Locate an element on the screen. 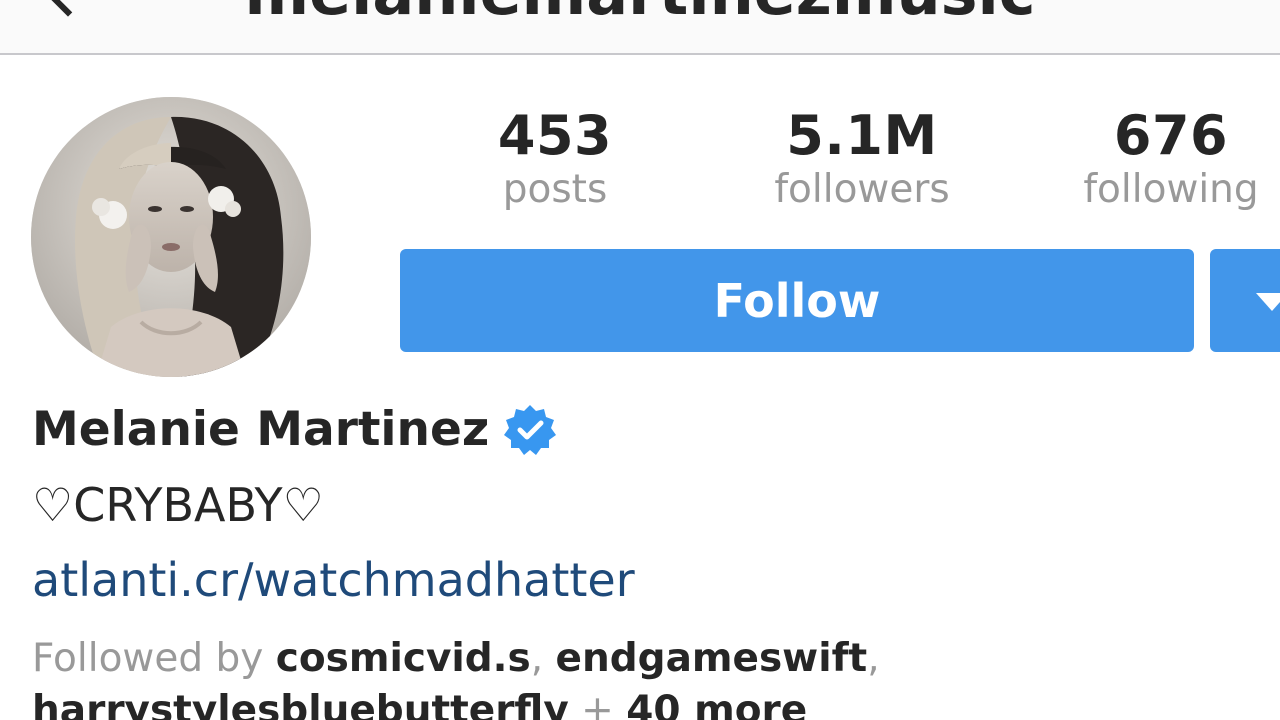  nav-username: melaniemartinezmusic is located at coordinates (640, 14).